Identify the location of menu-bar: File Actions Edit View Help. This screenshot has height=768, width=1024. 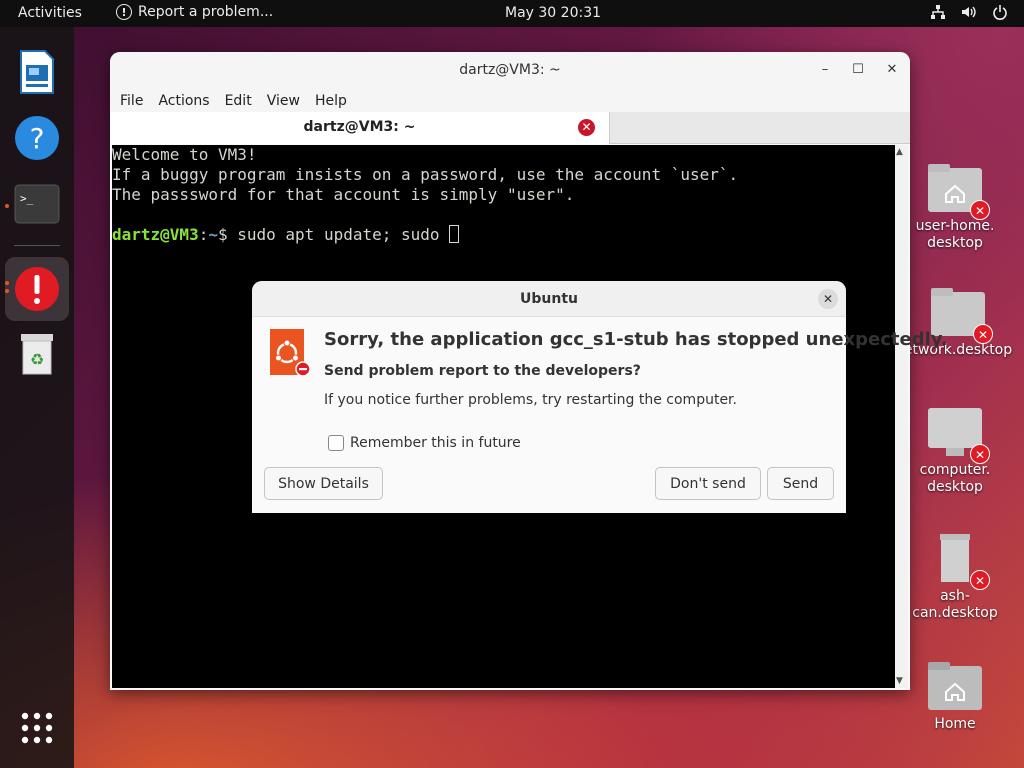
(510, 100).